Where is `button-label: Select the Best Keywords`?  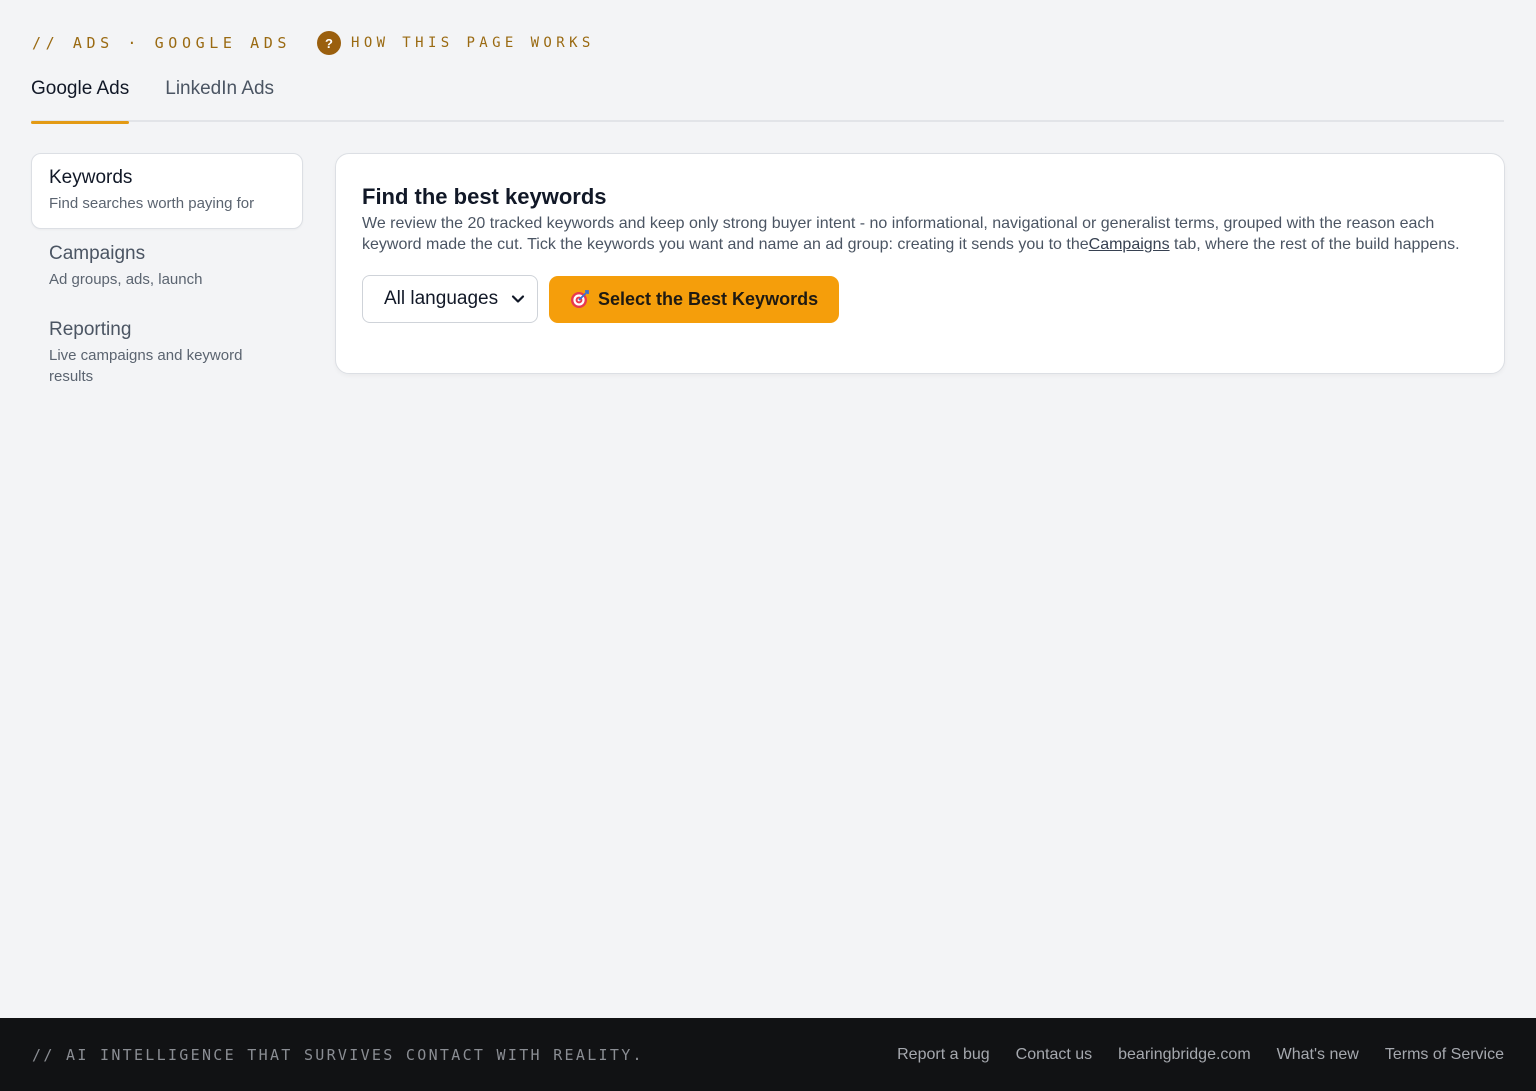
button-label: Select the Best Keywords is located at coordinates (708, 298).